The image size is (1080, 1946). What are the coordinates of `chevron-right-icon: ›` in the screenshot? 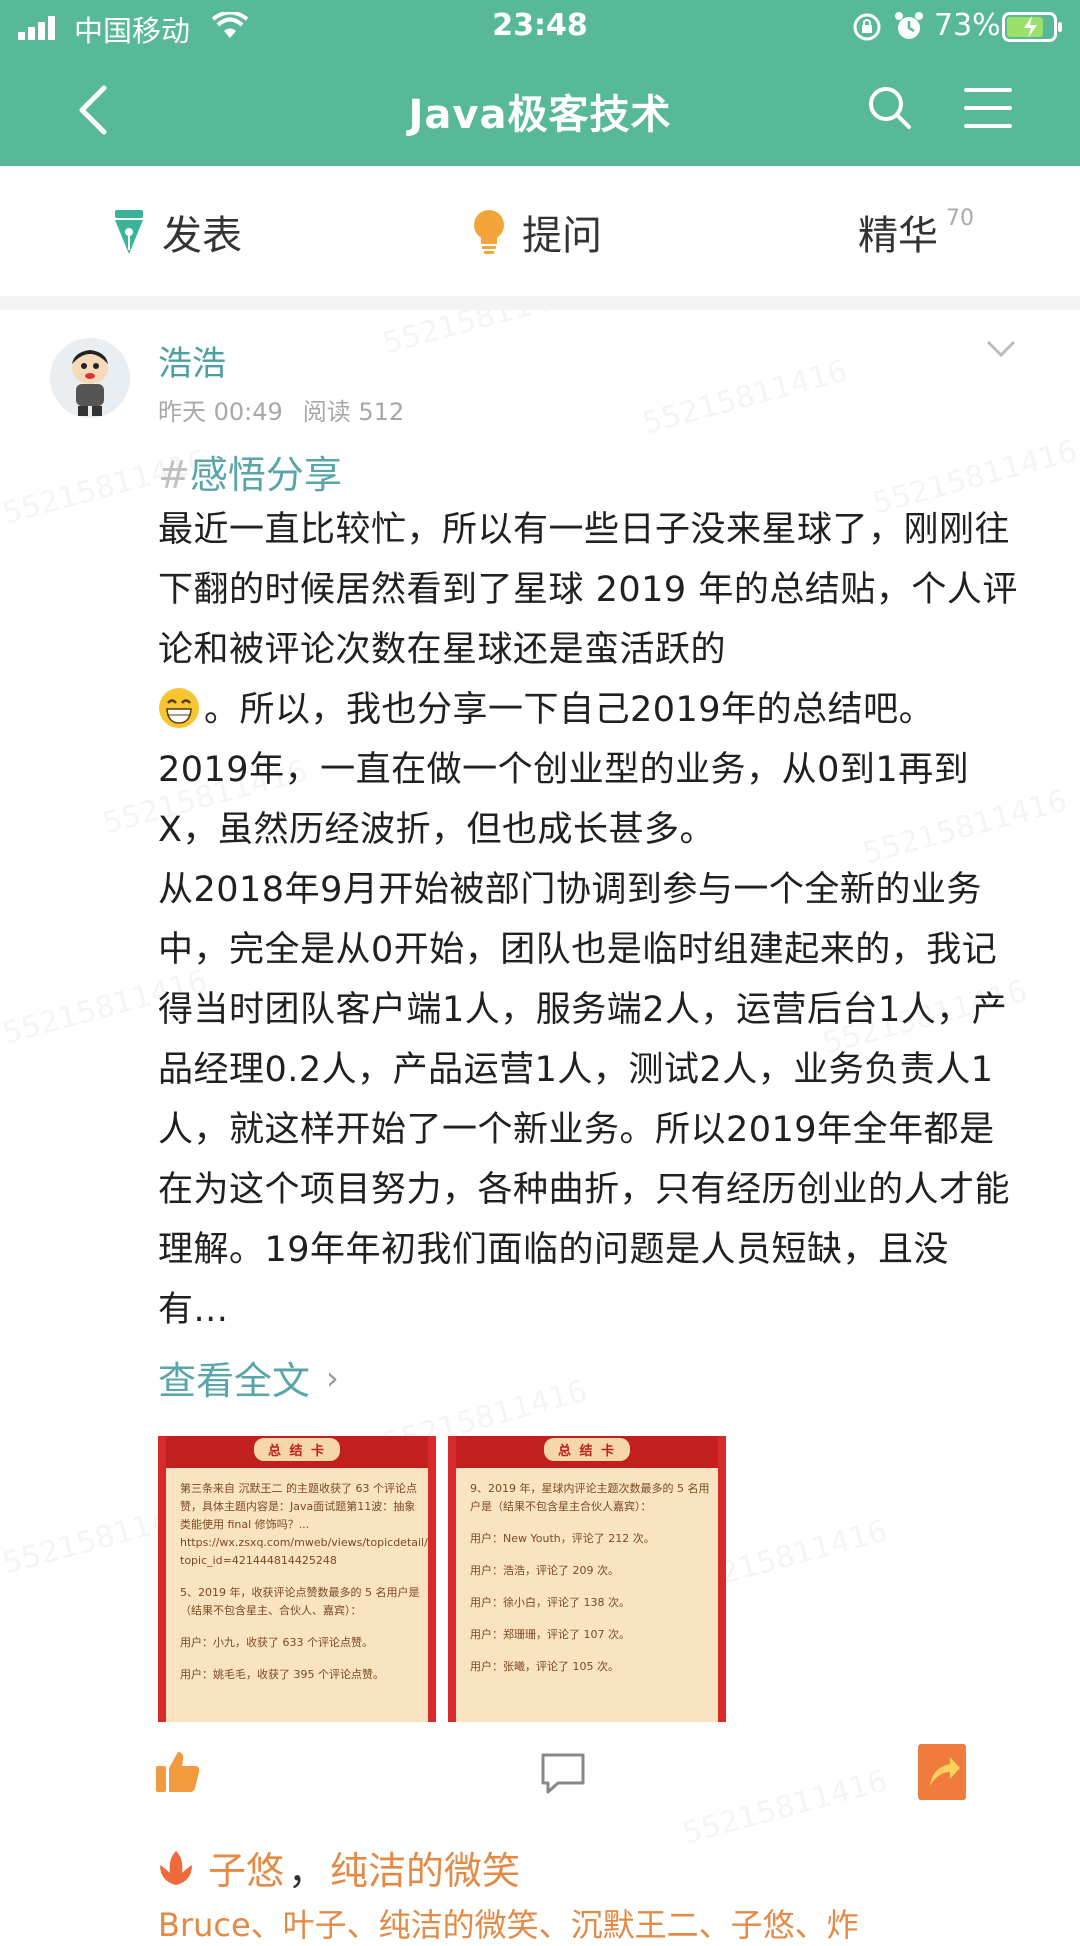 It's located at (332, 1377).